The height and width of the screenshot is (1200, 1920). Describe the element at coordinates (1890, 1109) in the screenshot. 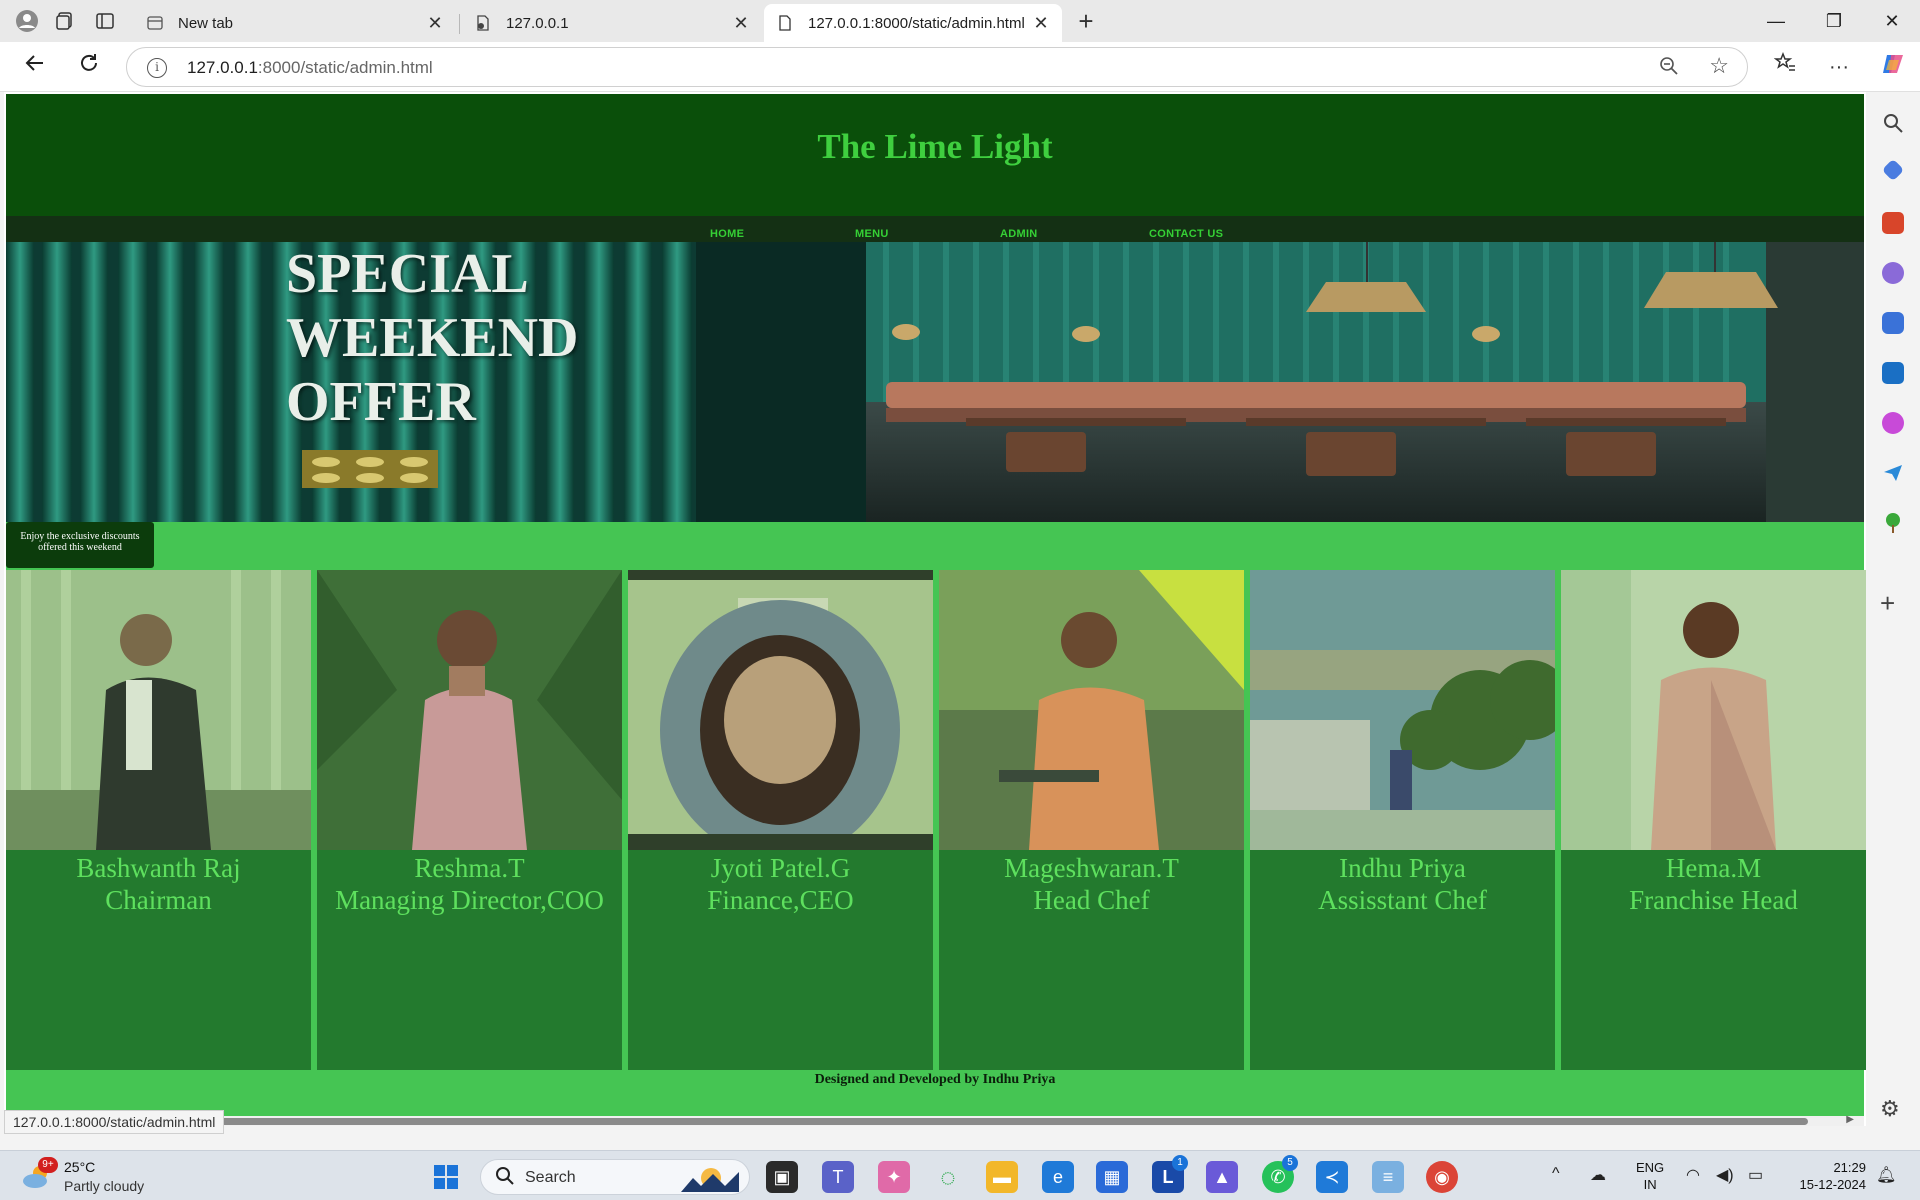

I see `settings-gear-icon: ⚙` at that location.